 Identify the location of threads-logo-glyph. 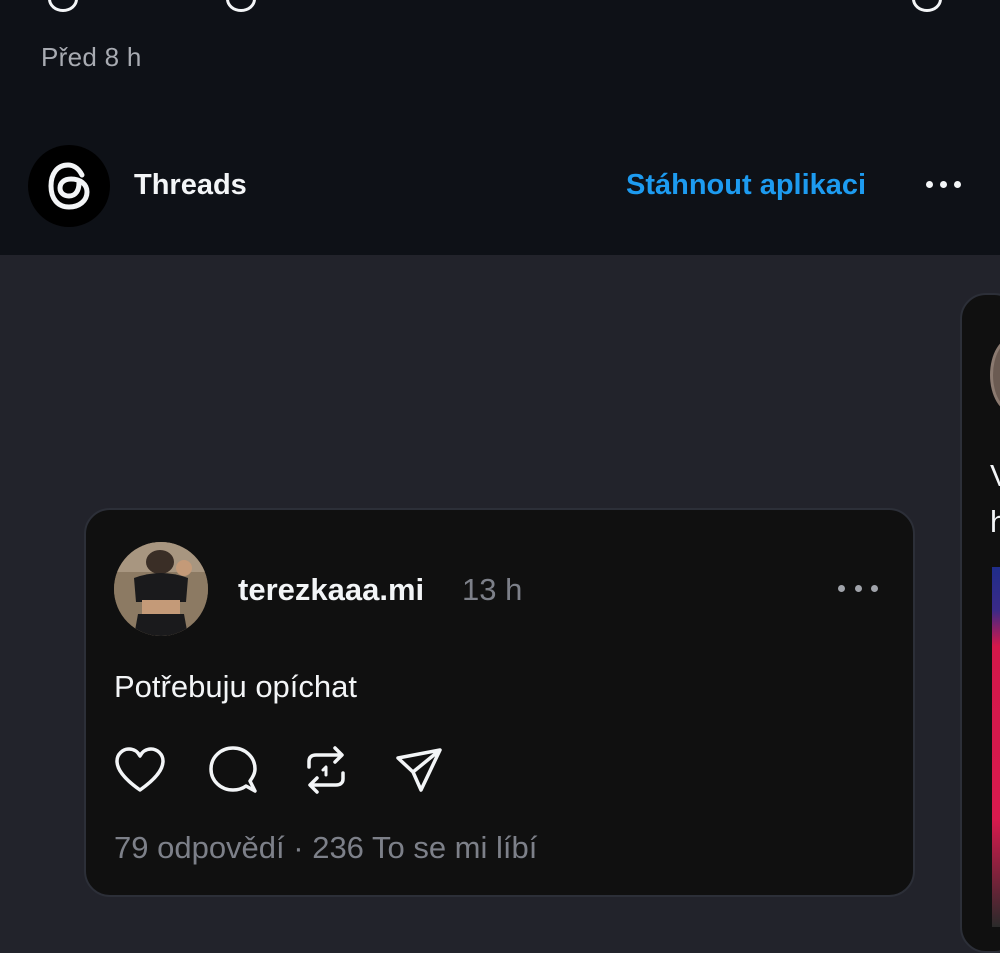
(69, 186).